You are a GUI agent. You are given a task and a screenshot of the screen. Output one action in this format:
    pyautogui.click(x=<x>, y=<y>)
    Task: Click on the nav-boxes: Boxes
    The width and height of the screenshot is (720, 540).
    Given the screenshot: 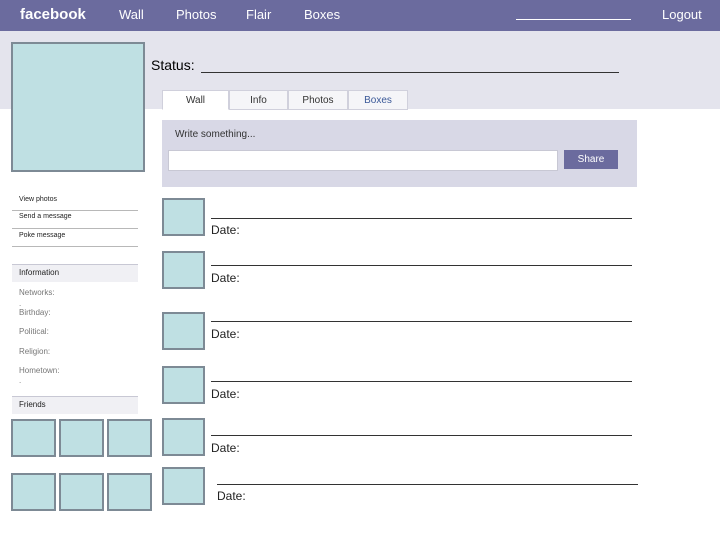 What is the action you would take?
    pyautogui.click(x=322, y=14)
    